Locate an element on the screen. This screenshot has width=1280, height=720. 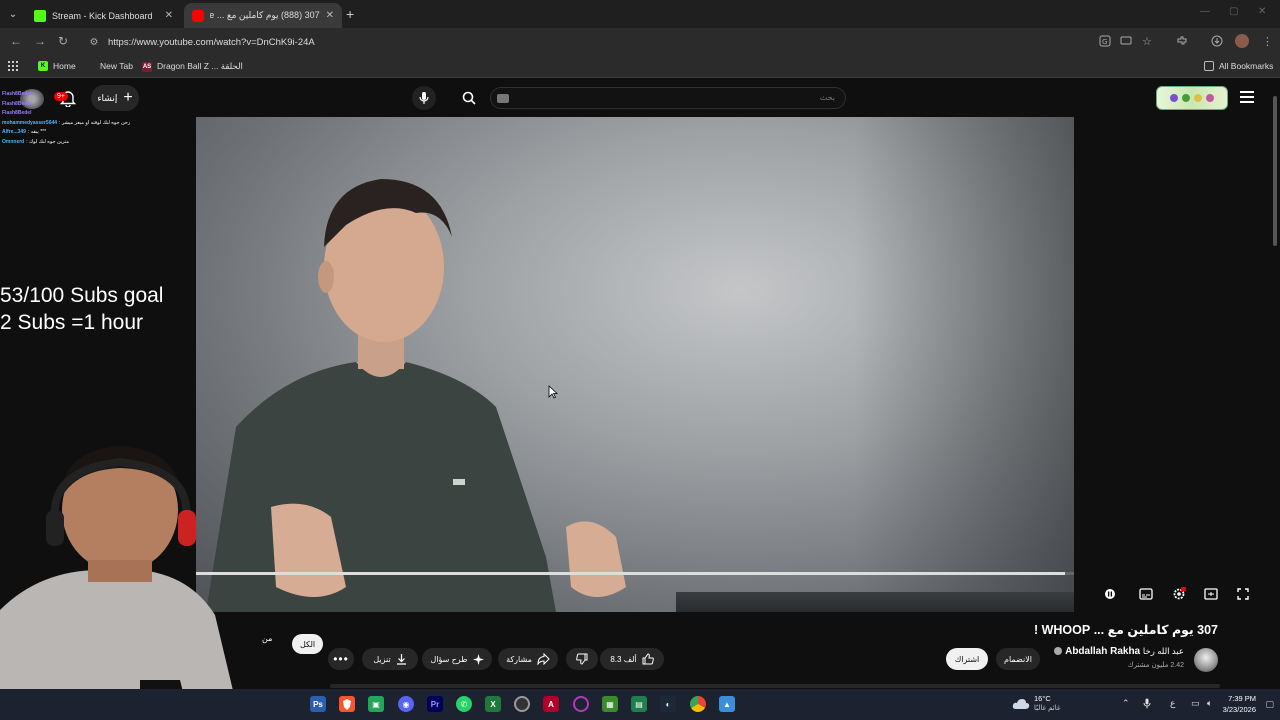
chat-line: Flash8Bedel is located at coordinates (92, 105).